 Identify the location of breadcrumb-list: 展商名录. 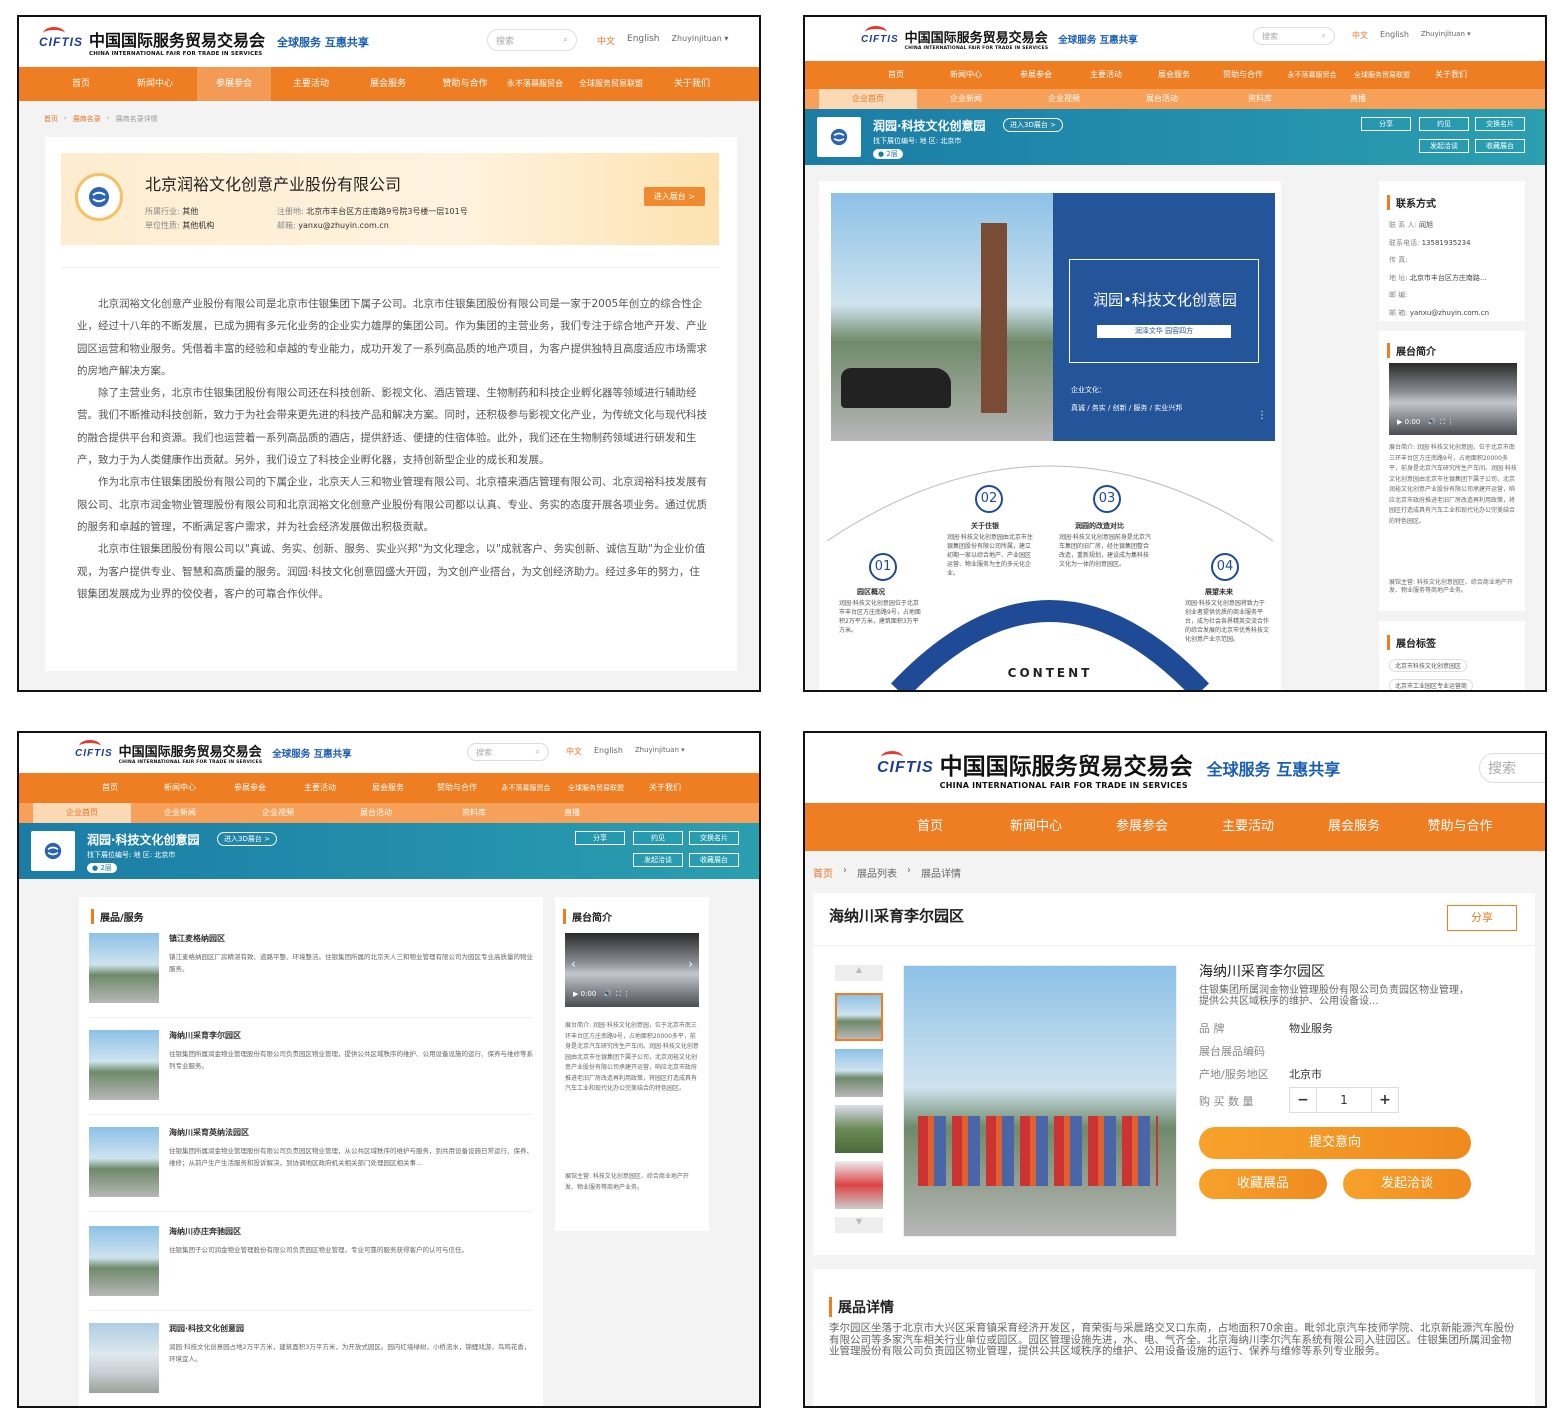
(87, 119).